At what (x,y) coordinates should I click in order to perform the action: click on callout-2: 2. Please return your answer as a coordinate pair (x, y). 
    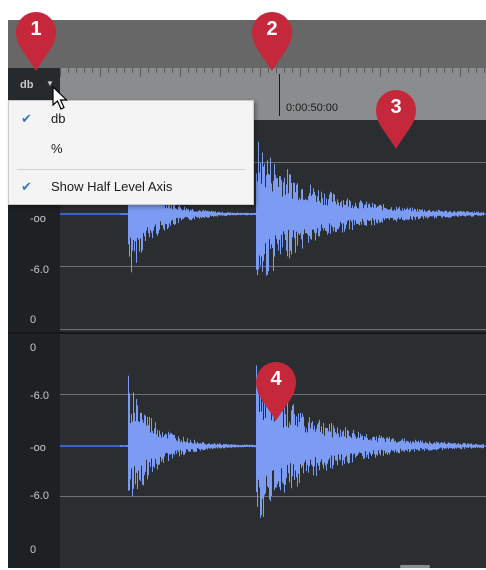
    Looking at the image, I should click on (272, 41).